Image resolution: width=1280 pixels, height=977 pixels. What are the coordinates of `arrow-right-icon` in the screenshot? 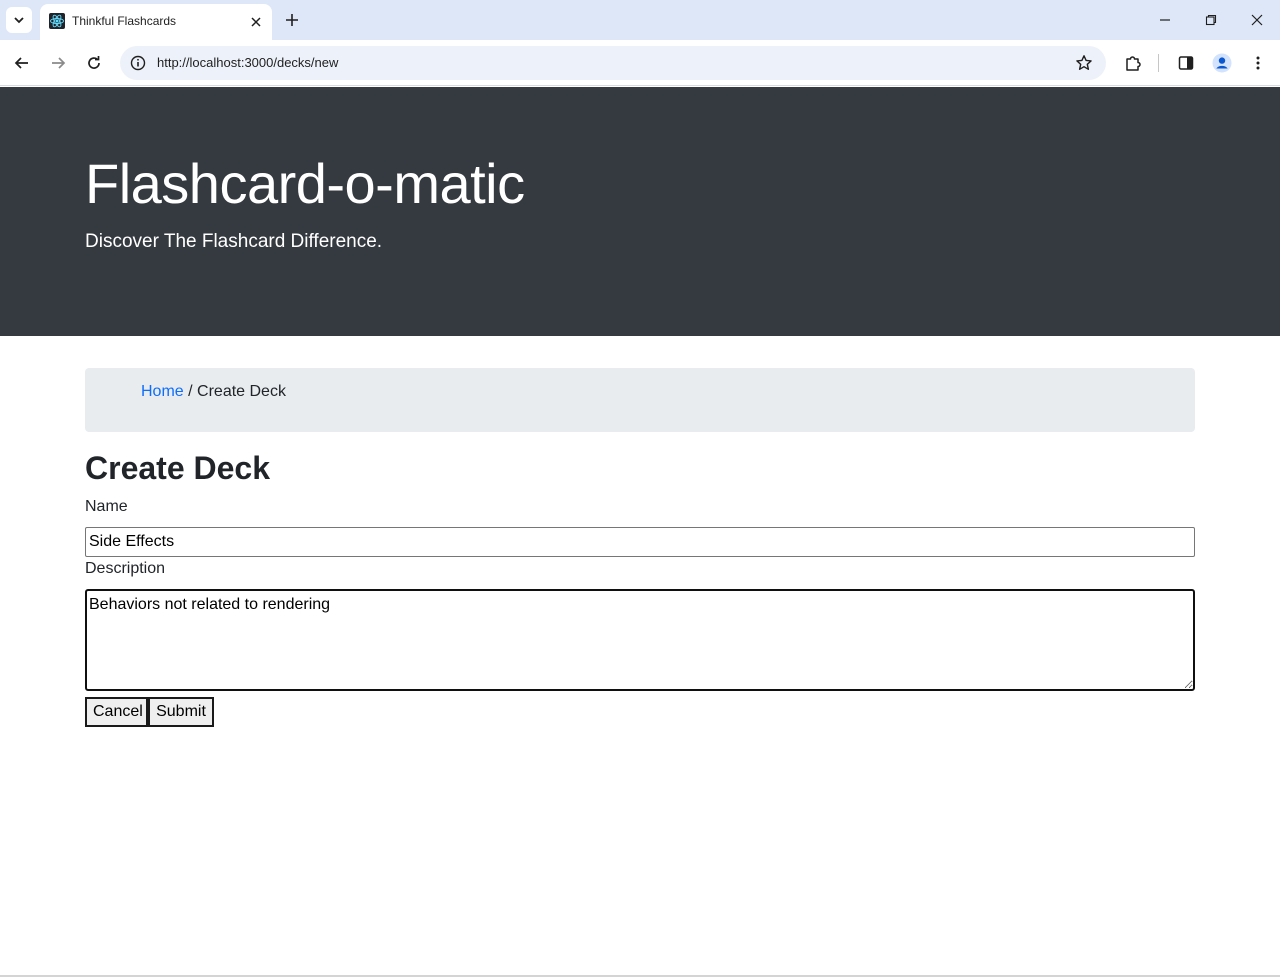 It's located at (59, 63).